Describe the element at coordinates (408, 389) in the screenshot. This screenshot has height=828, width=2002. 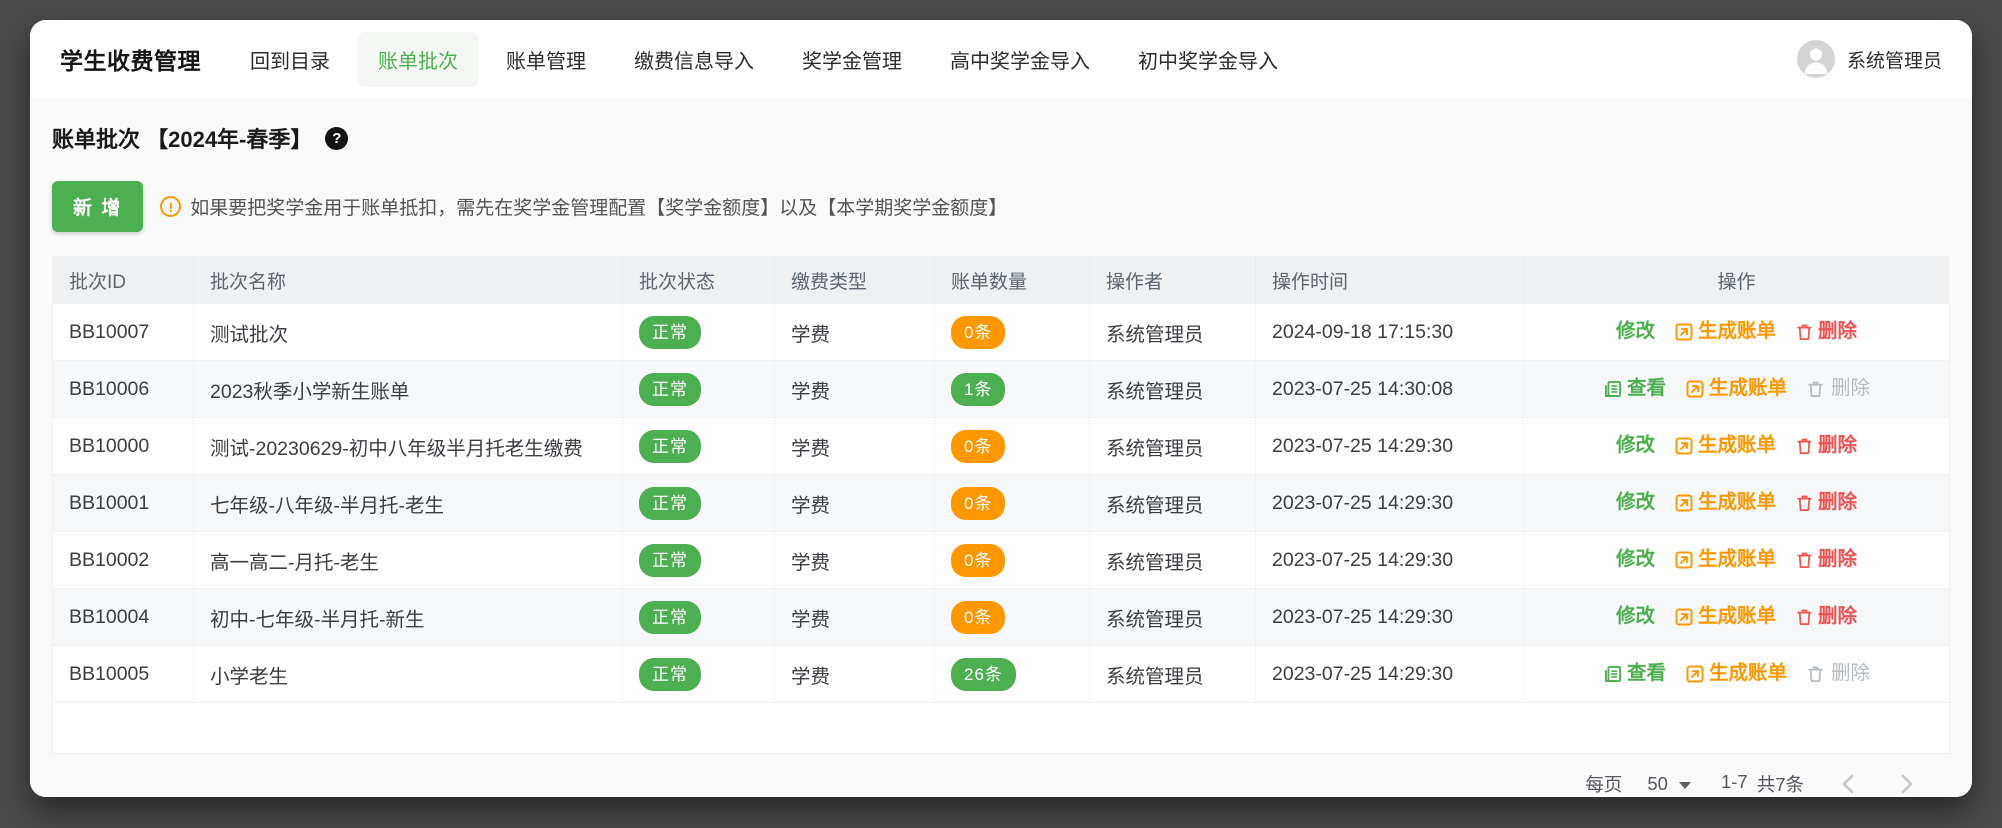
I see `cell-batch-name: 2023秋季小学新生账单` at that location.